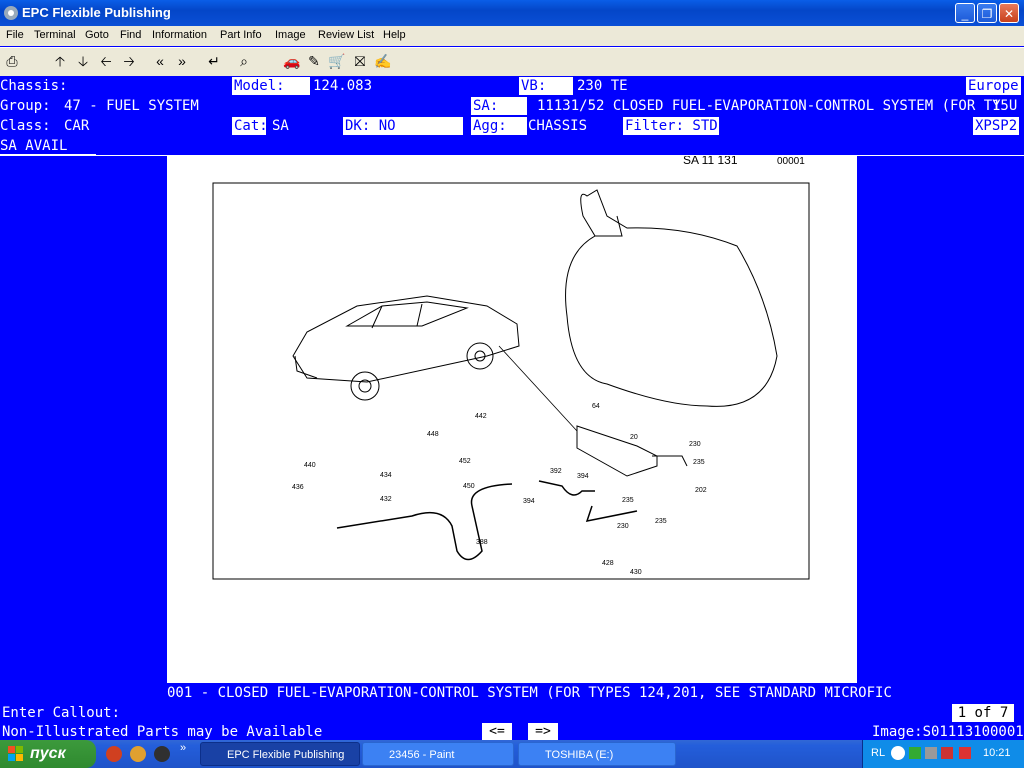 The width and height of the screenshot is (1024, 768). Describe the element at coordinates (102, 86) in the screenshot. I see `chassis-value: WDB124083` at that location.